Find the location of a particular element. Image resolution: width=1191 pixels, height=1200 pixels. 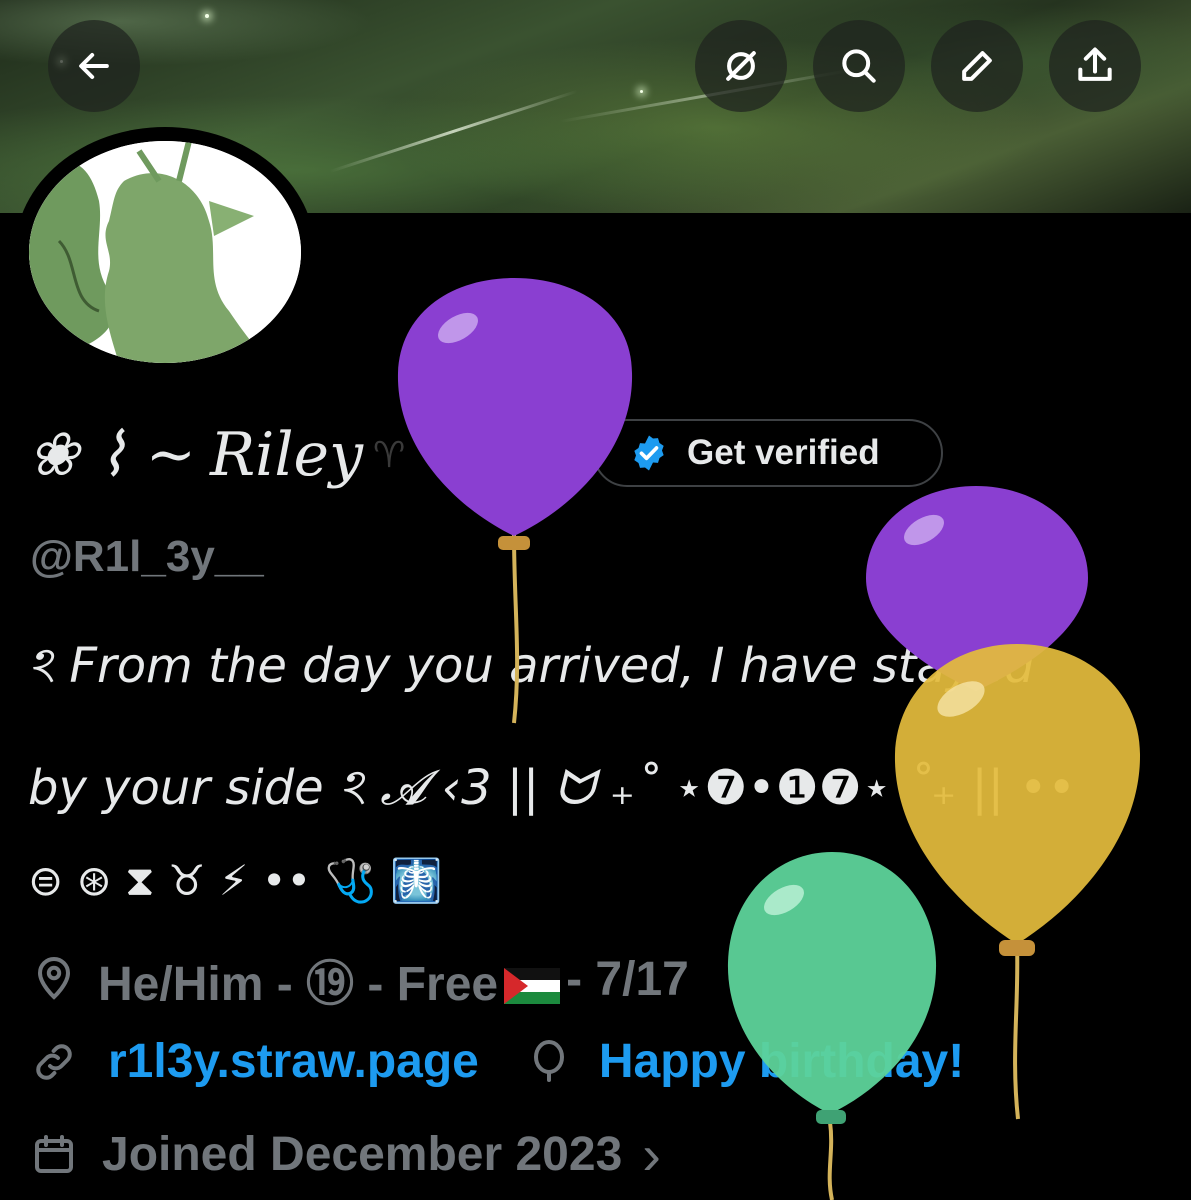

mute-button is located at coordinates (741, 66).